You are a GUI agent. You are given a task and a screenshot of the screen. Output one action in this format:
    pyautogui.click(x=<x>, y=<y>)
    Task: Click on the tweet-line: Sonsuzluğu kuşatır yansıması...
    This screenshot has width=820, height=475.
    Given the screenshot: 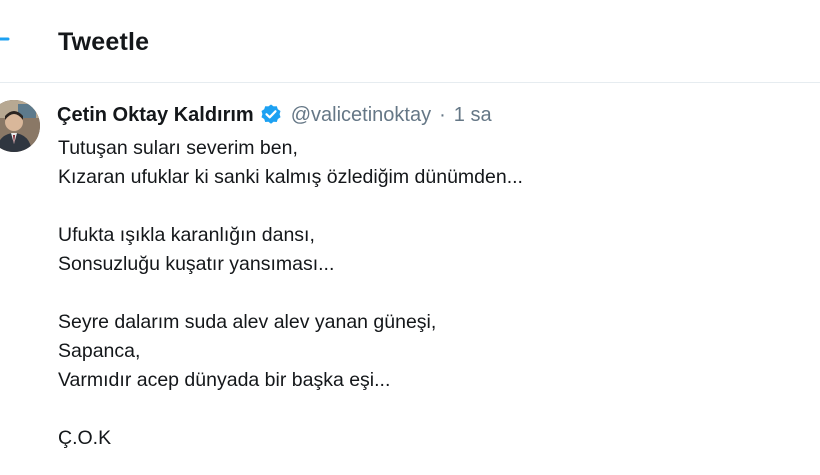 What is the action you would take?
    pyautogui.click(x=196, y=264)
    